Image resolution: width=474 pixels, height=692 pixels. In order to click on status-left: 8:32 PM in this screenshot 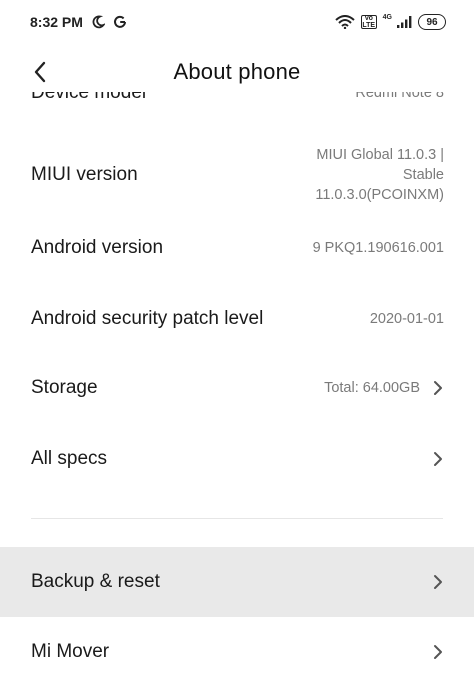, I will do `click(78, 22)`.